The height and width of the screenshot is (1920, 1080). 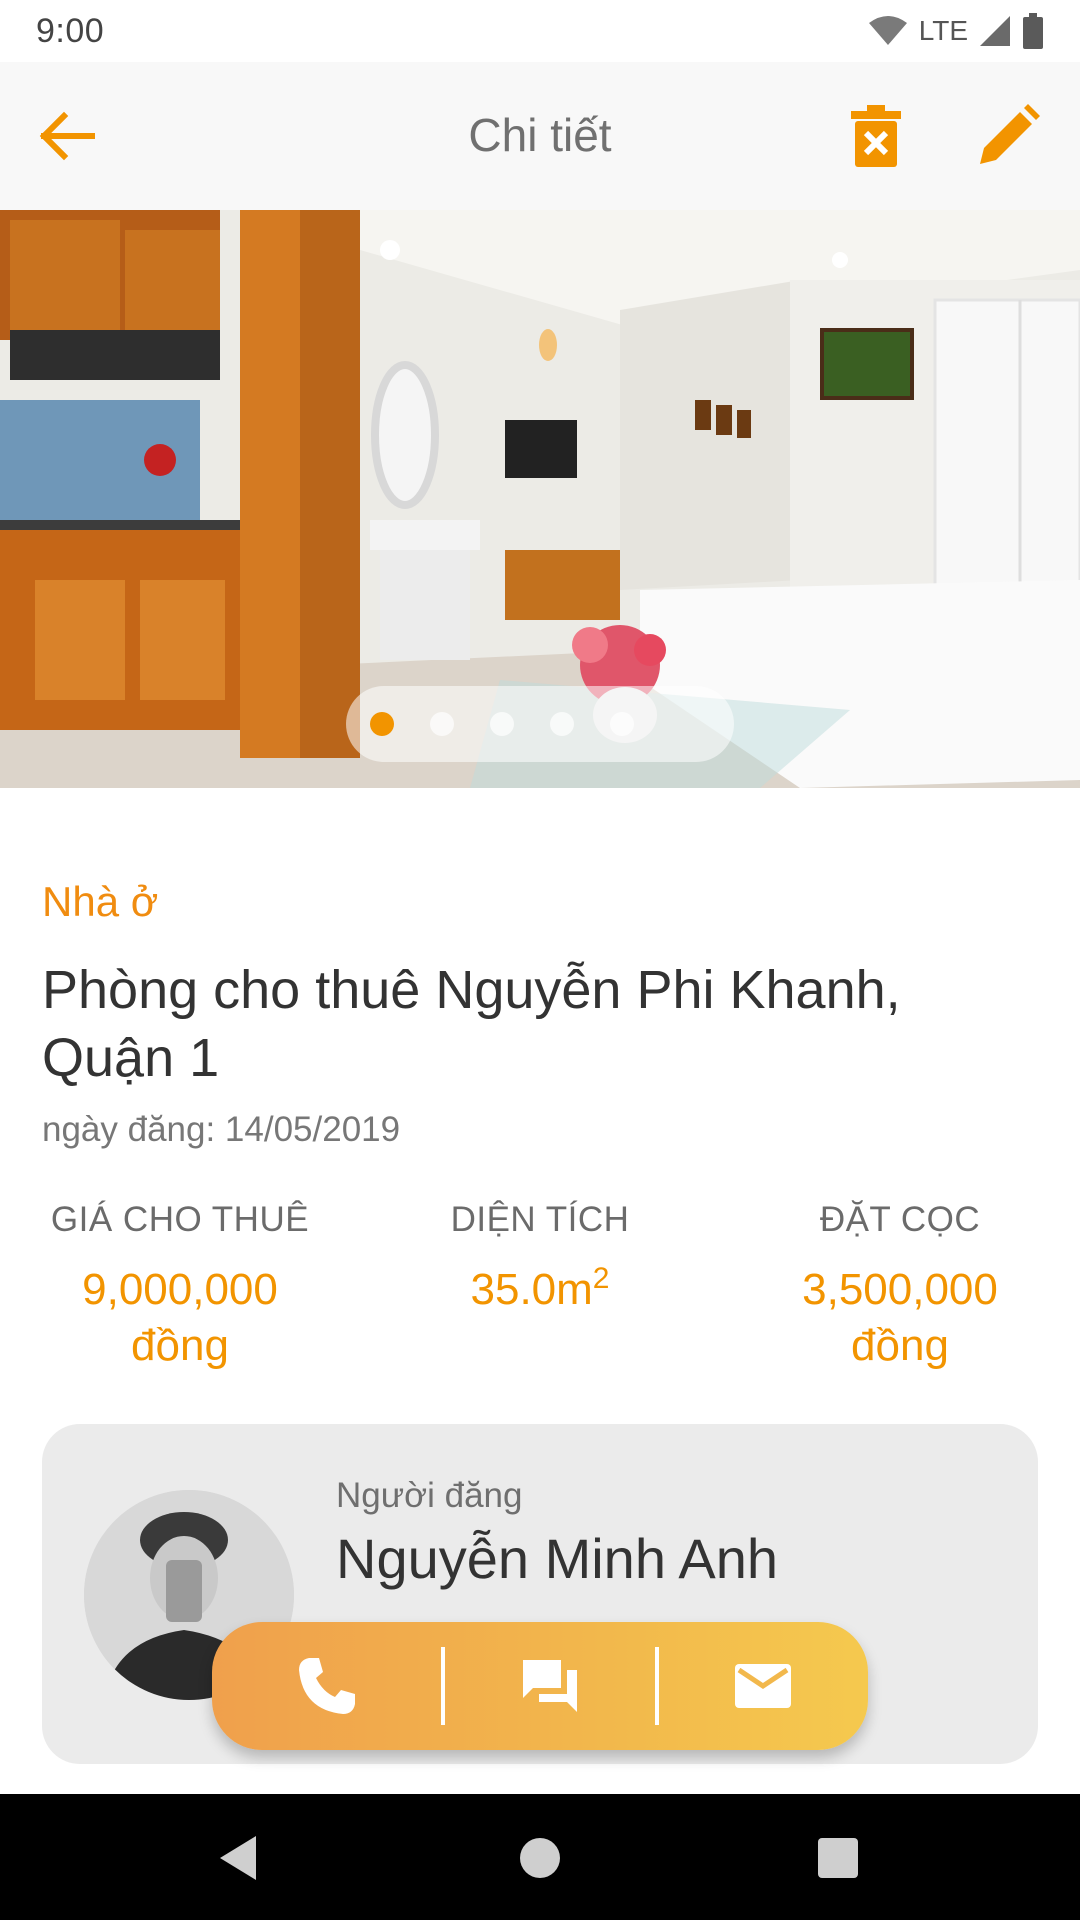 I want to click on system-nav-bar, so click(x=540, y=1857).